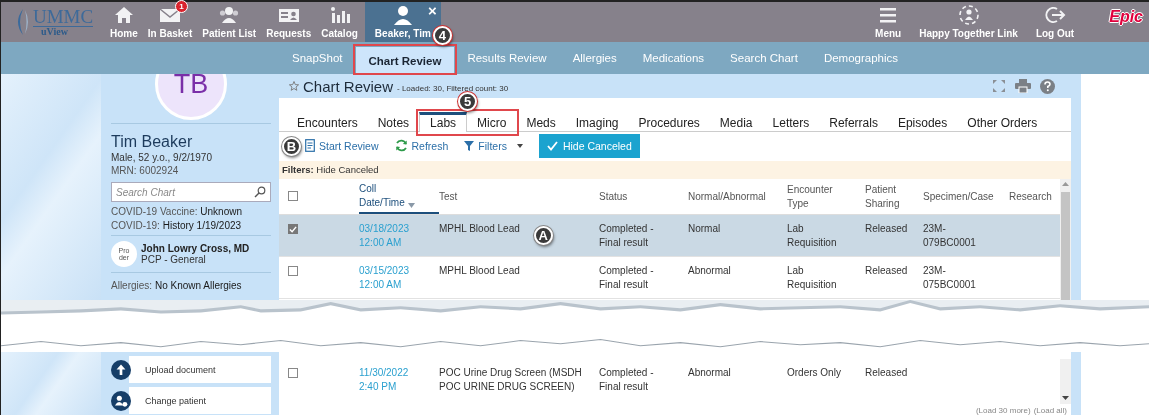 The height and width of the screenshot is (415, 1149). I want to click on tab: Other Orders, so click(1002, 121).